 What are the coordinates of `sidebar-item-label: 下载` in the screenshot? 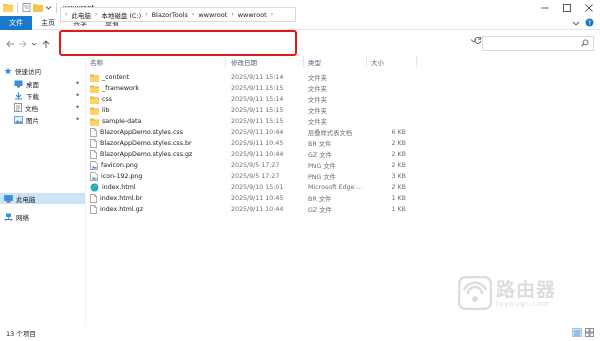 It's located at (32, 96).